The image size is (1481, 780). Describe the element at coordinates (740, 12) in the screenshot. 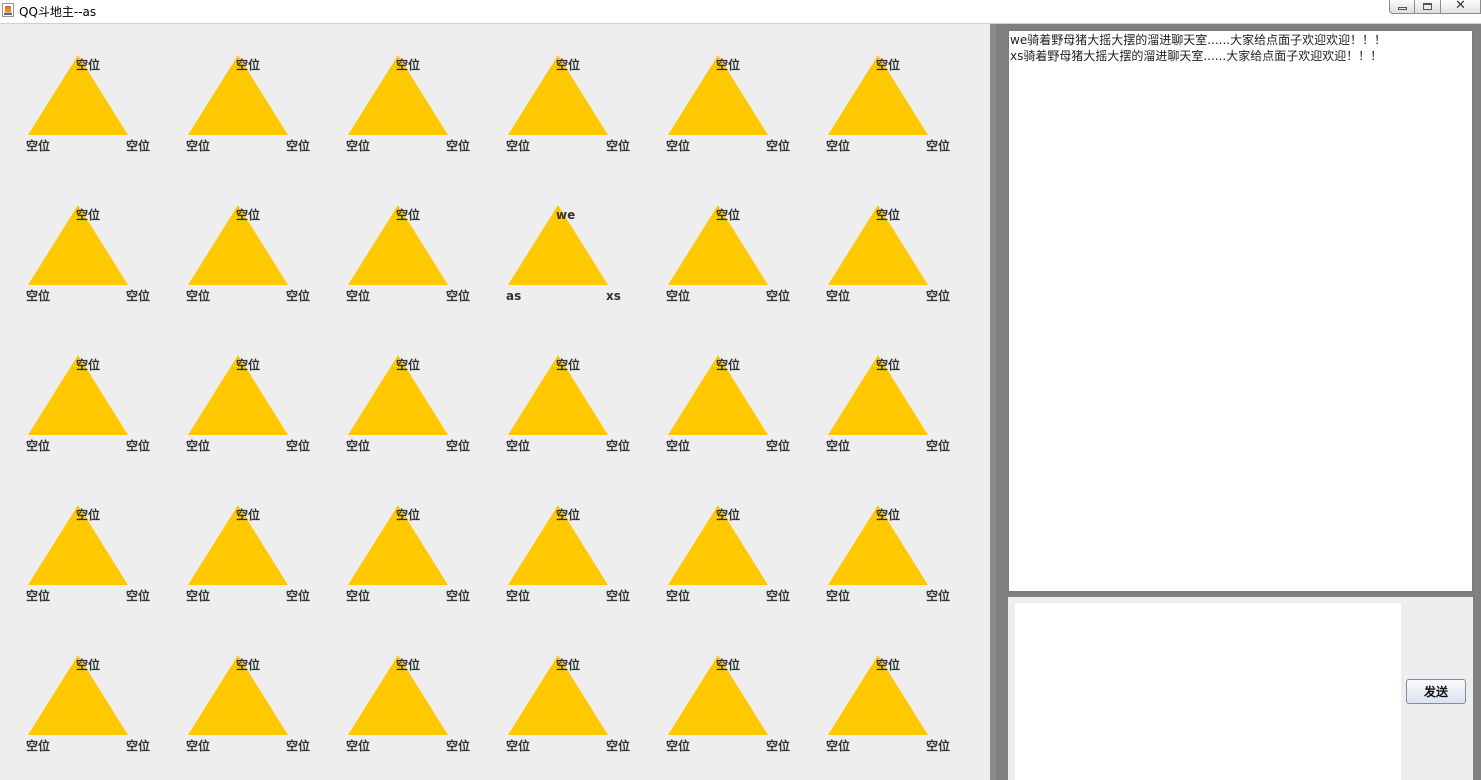

I see `title-bar: QQ斗地主--as` at that location.